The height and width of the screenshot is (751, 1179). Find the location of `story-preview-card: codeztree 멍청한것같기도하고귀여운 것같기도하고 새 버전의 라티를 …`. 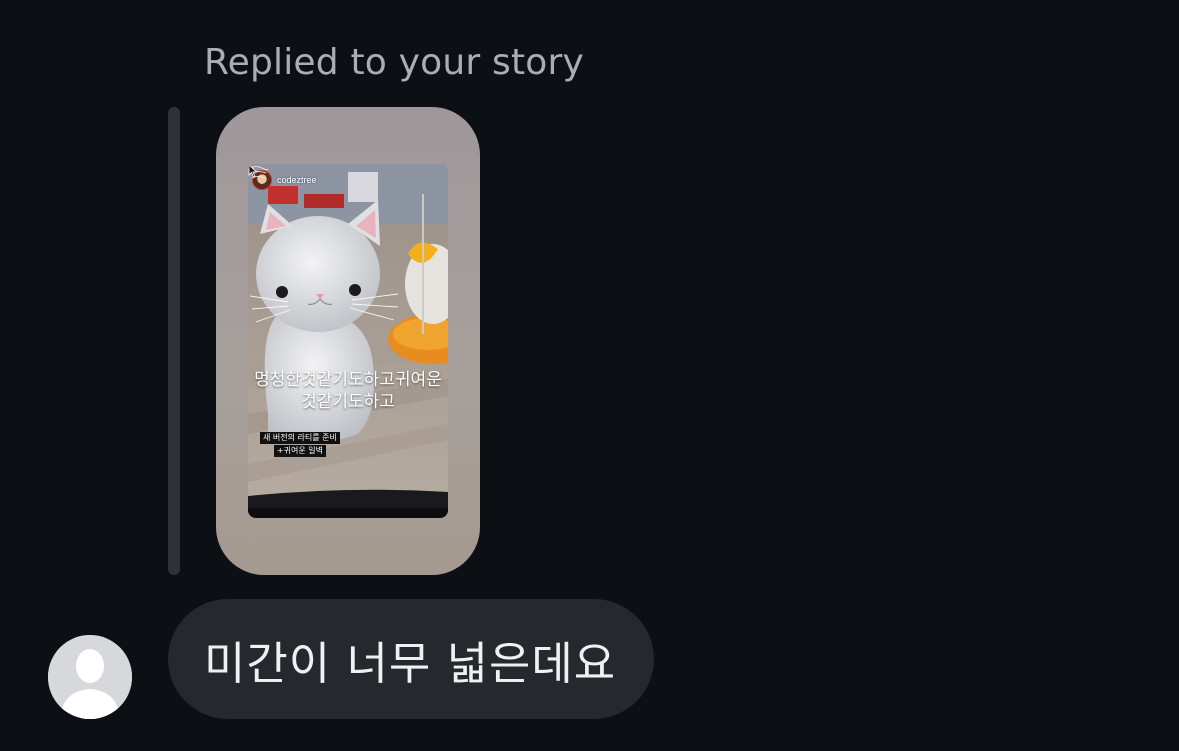

story-preview-card: codeztree 멍청한것같기도하고귀여운 것같기도하고 새 버전의 라티를 … is located at coordinates (348, 341).